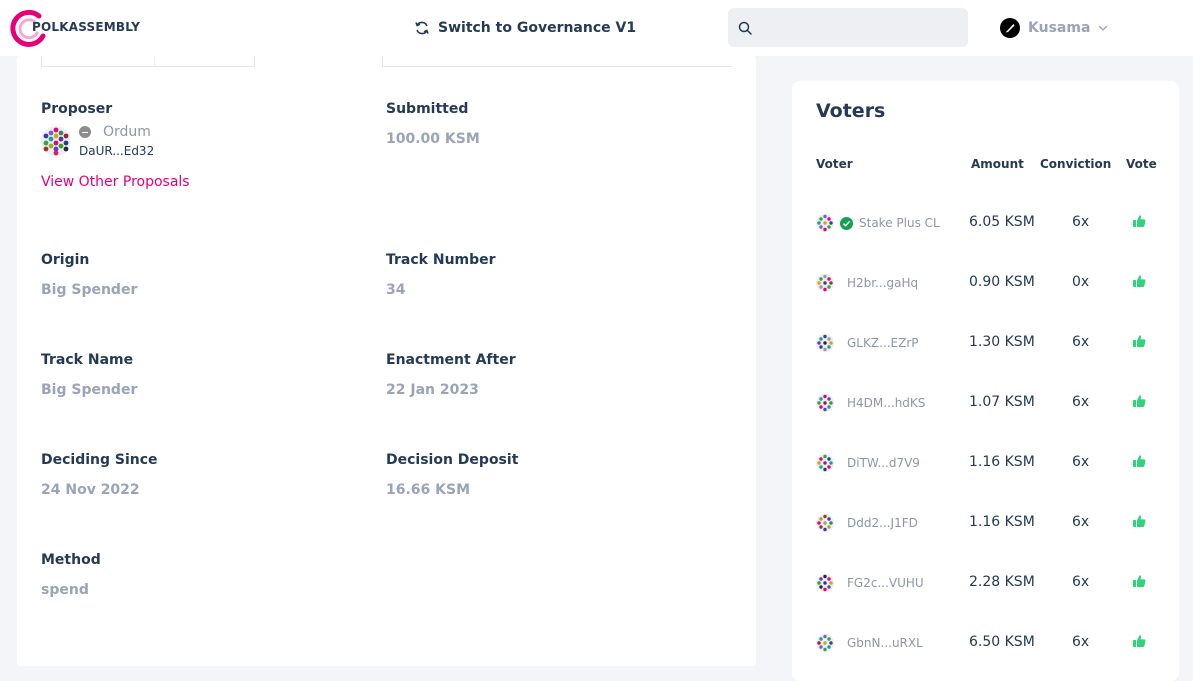 The height and width of the screenshot is (681, 1193). I want to click on voter-row: DiTW...d7V9 1.16 KSM 6x, so click(985, 463).